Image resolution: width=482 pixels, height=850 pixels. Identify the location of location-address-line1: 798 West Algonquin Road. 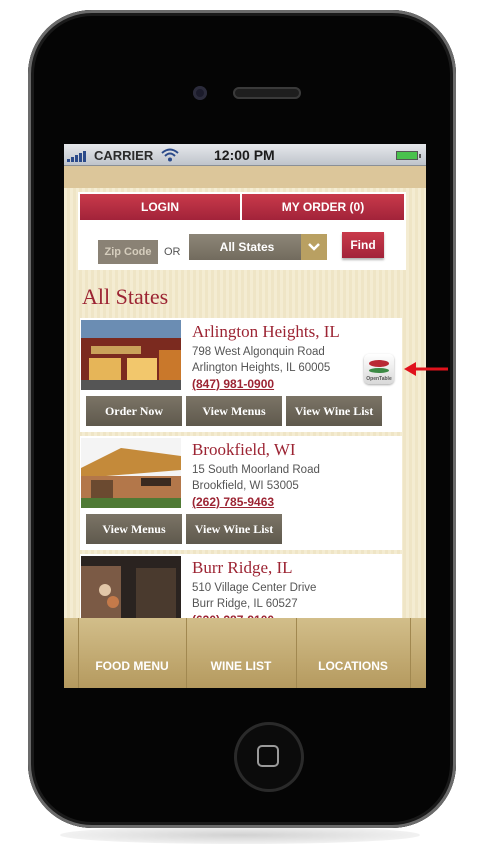
(258, 352).